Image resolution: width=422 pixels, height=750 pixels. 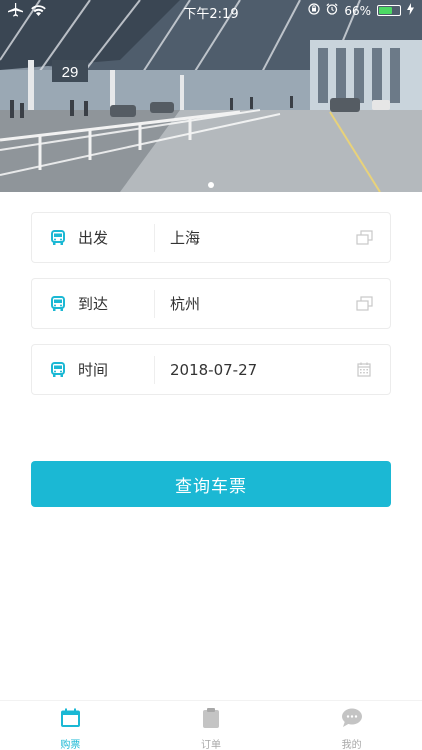 What do you see at coordinates (410, 10) in the screenshot?
I see `charging-icon` at bounding box center [410, 10].